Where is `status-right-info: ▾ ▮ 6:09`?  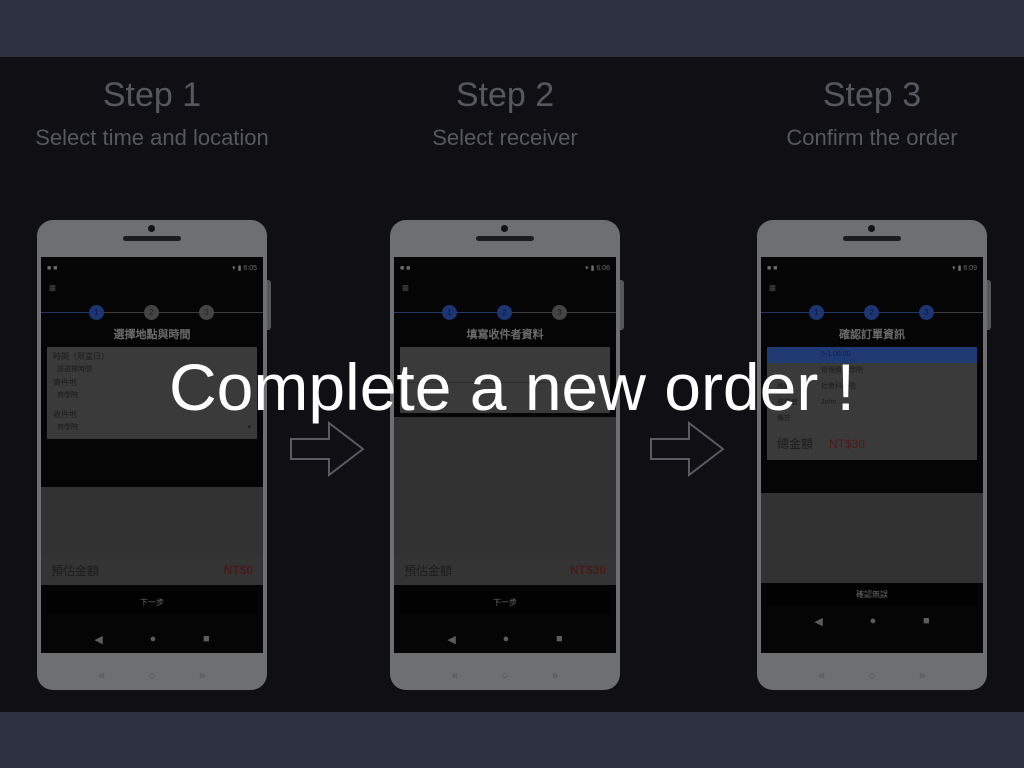 status-right-info: ▾ ▮ 6:09 is located at coordinates (964, 268).